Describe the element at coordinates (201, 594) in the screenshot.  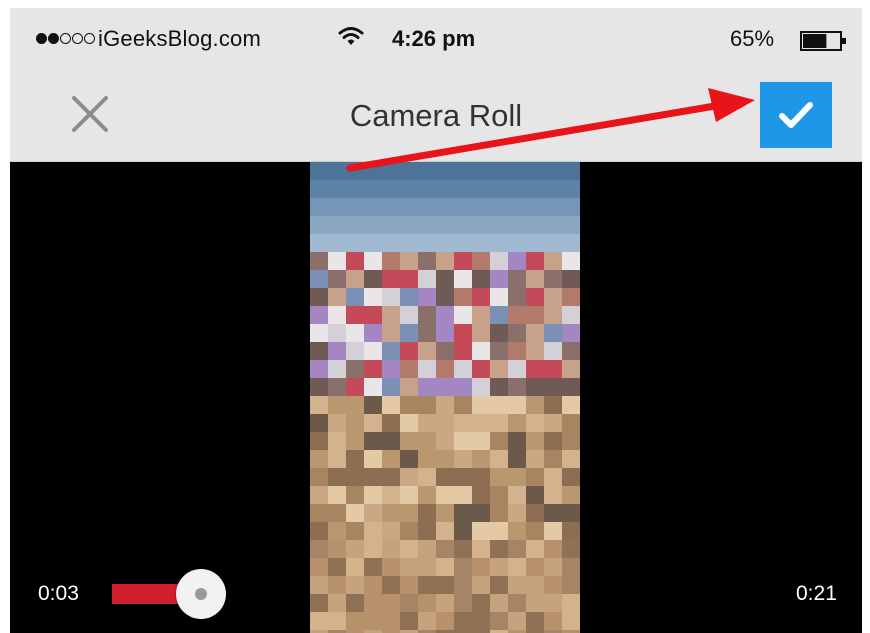
I see `scrubber-handle` at that location.